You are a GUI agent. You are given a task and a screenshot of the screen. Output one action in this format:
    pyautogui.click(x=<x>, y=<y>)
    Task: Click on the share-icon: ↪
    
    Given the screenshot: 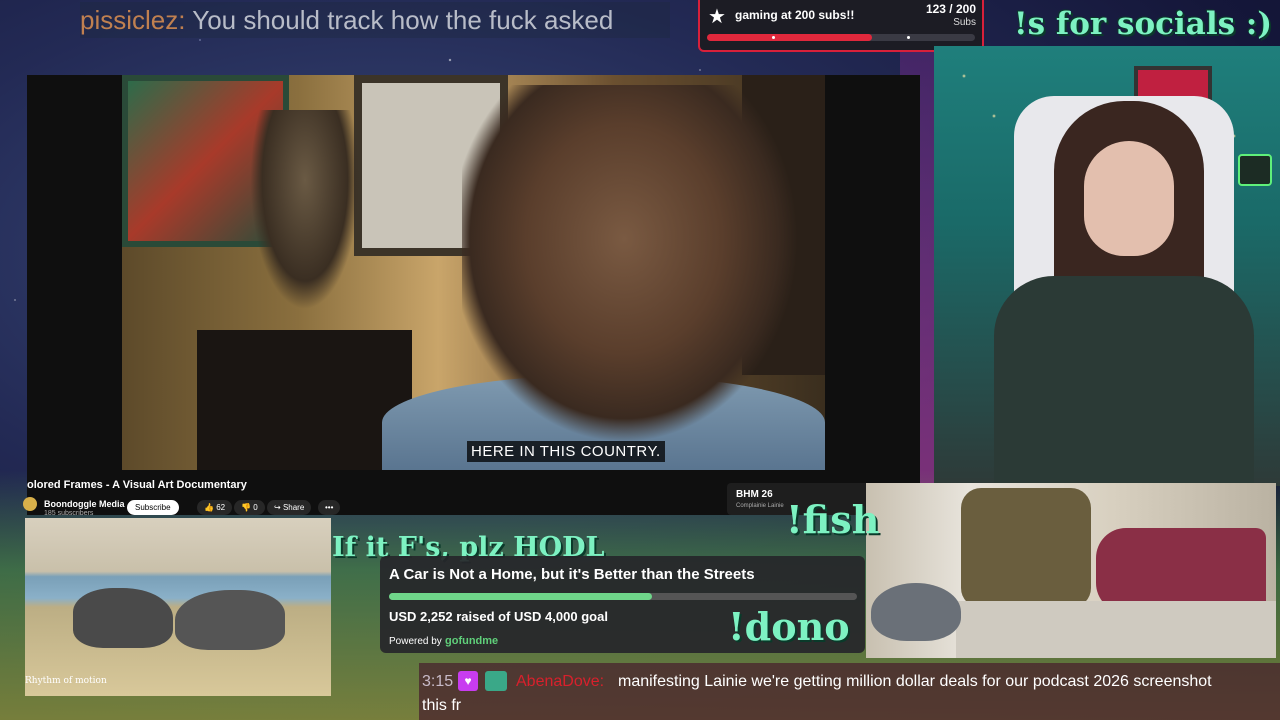 What is the action you would take?
    pyautogui.click(x=277, y=507)
    